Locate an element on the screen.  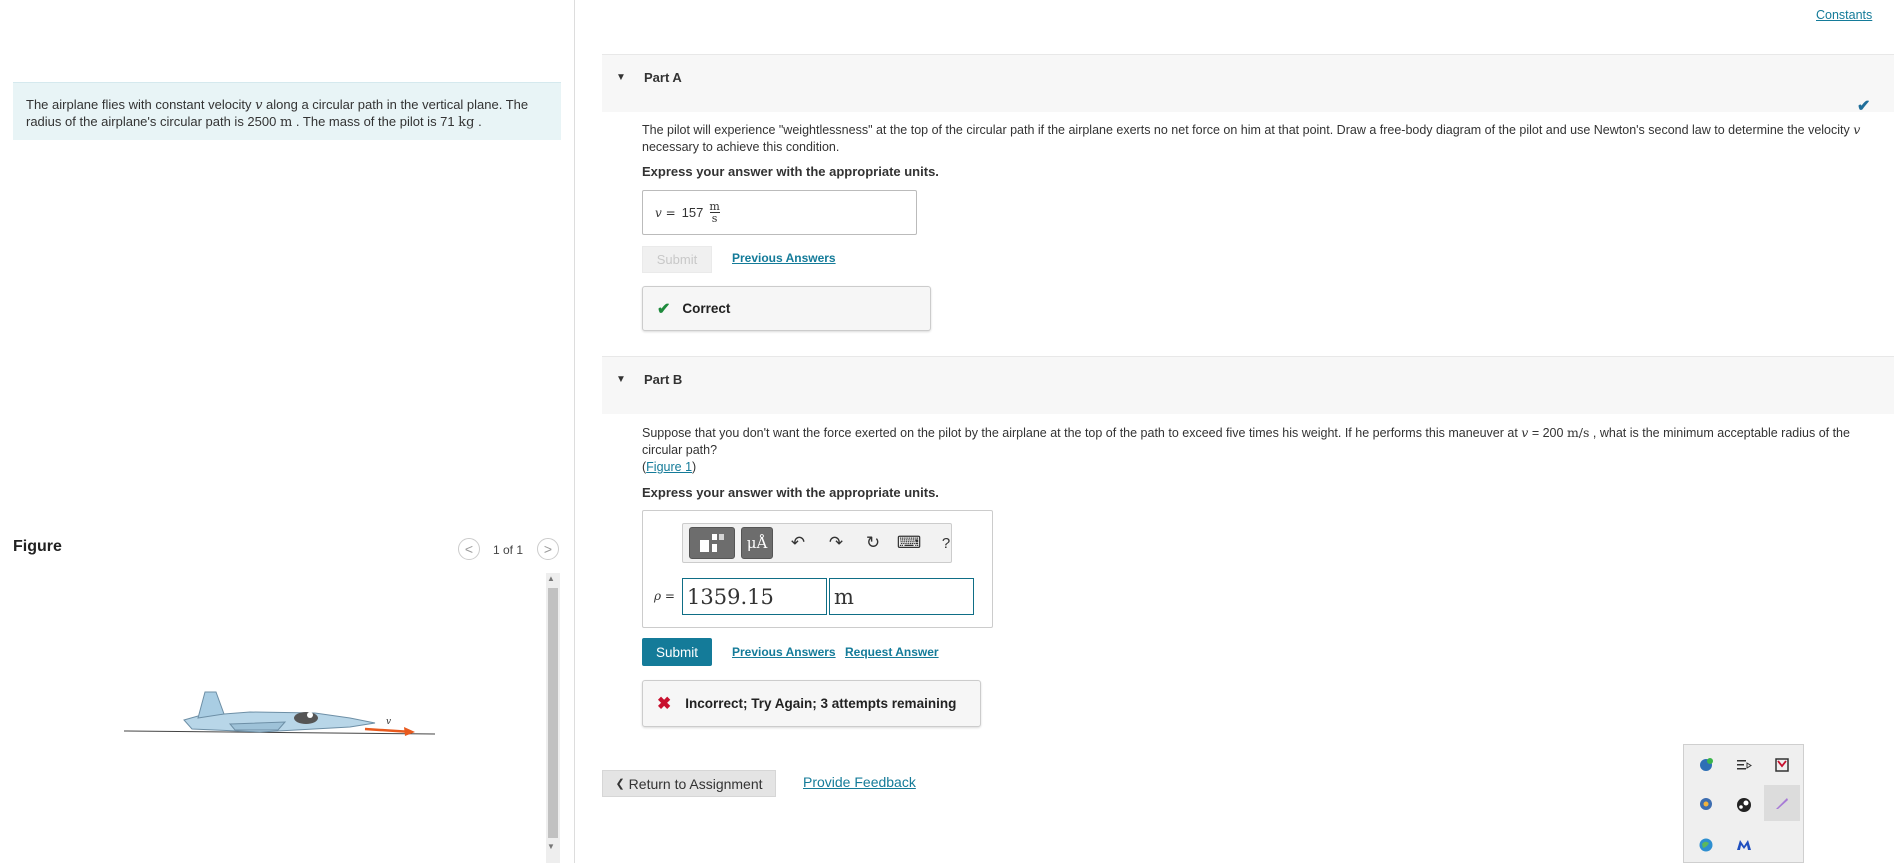
part-a-answer-display: v = 157 m s is located at coordinates (779, 212).